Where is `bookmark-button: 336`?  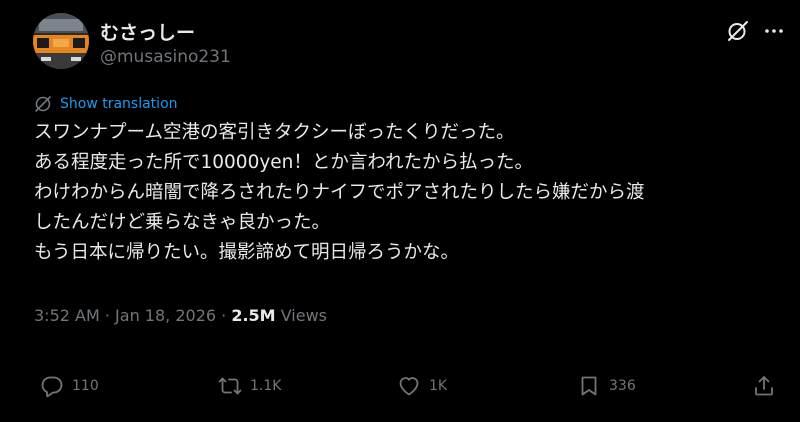 bookmark-button: 336 is located at coordinates (606, 386).